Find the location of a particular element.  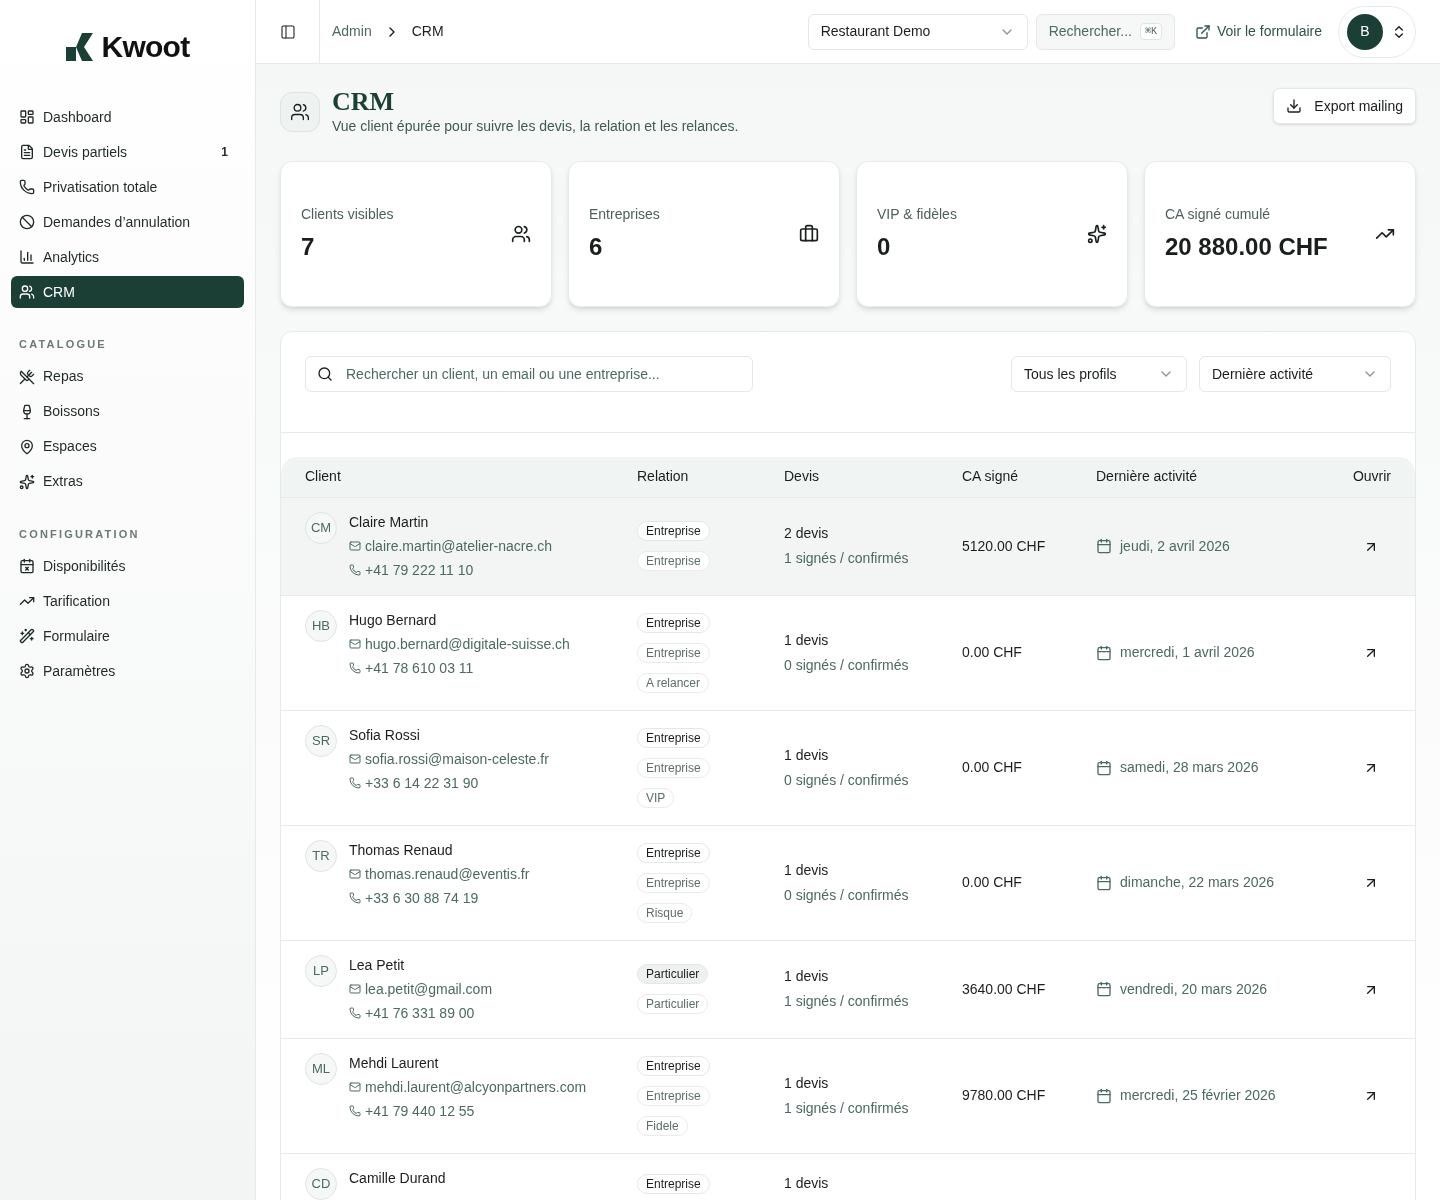

brand-name: Kwoot is located at coordinates (145, 47).